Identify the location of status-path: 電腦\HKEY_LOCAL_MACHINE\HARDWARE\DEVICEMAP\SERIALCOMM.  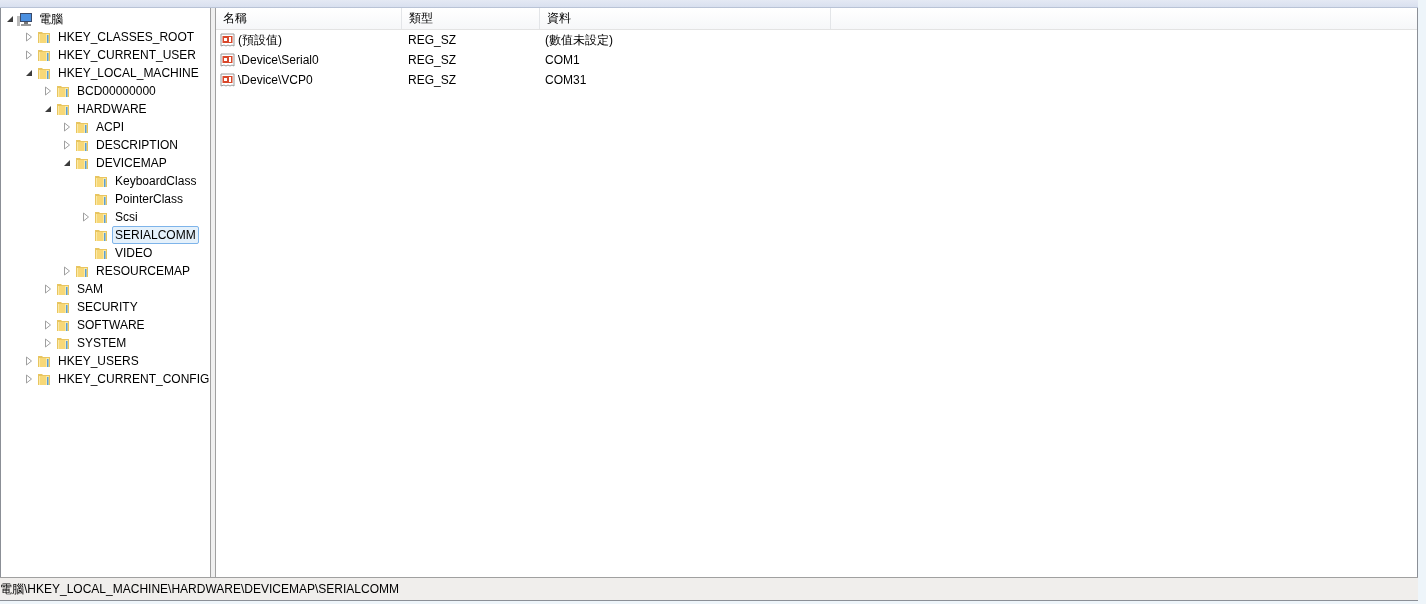
(199, 589).